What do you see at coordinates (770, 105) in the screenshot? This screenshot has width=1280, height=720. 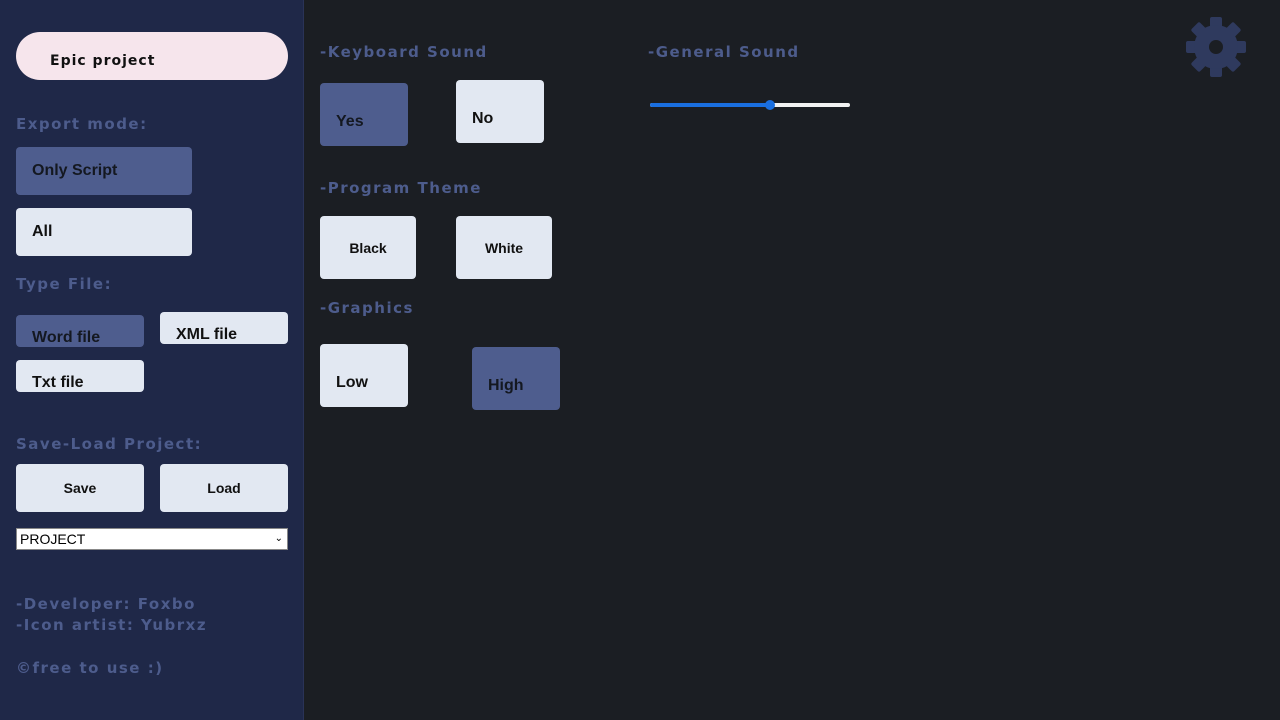 I see `slider-thumb` at bounding box center [770, 105].